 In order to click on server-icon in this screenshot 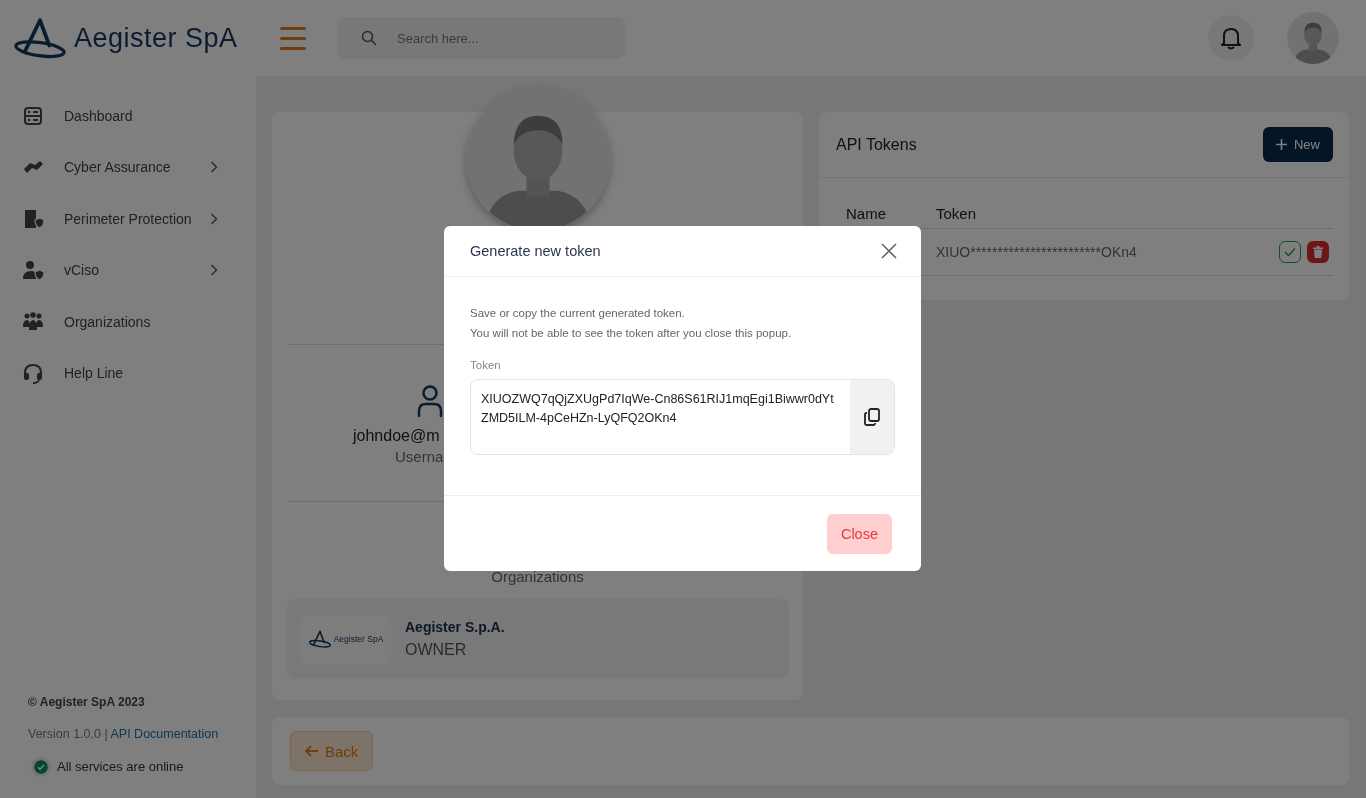, I will do `click(33, 115)`.